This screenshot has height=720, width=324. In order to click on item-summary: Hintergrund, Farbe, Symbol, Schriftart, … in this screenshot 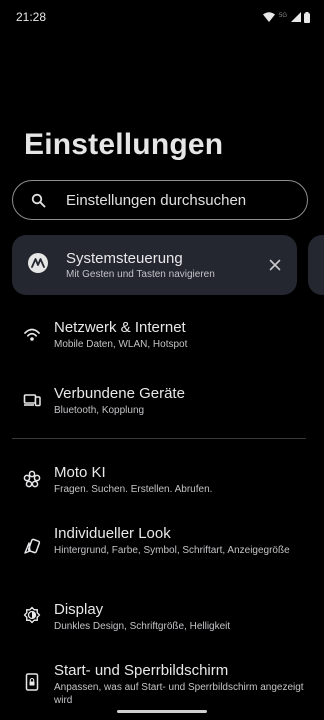, I will do `click(172, 550)`.